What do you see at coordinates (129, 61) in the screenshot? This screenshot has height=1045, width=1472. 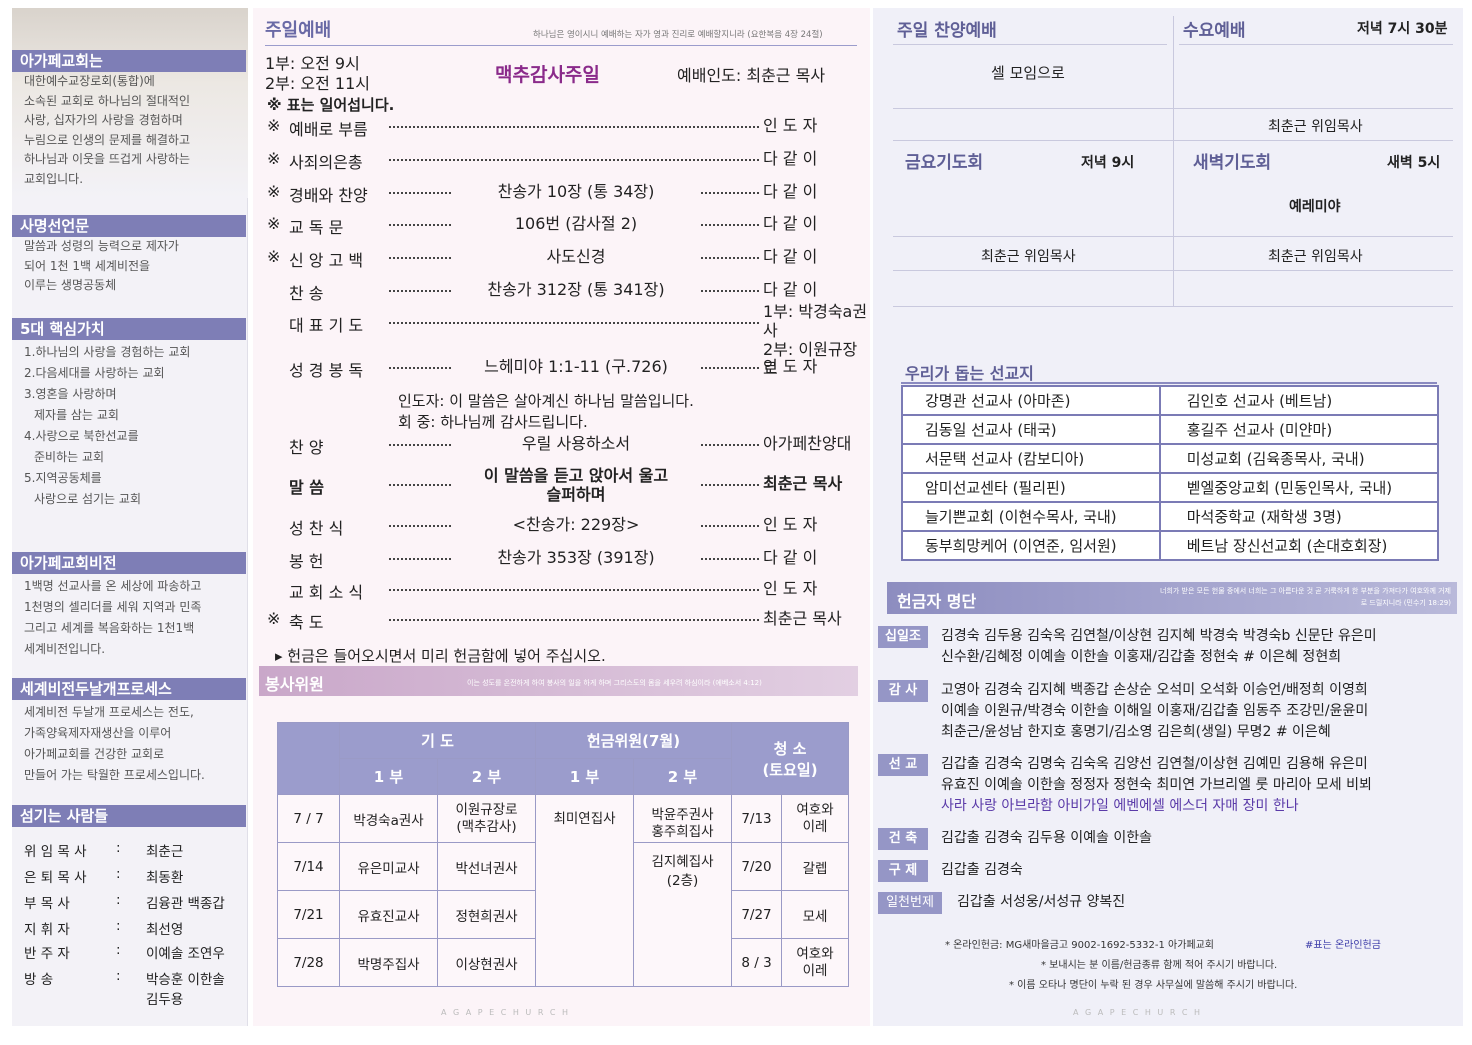 I see `agape-heading: 아가페교회는` at bounding box center [129, 61].